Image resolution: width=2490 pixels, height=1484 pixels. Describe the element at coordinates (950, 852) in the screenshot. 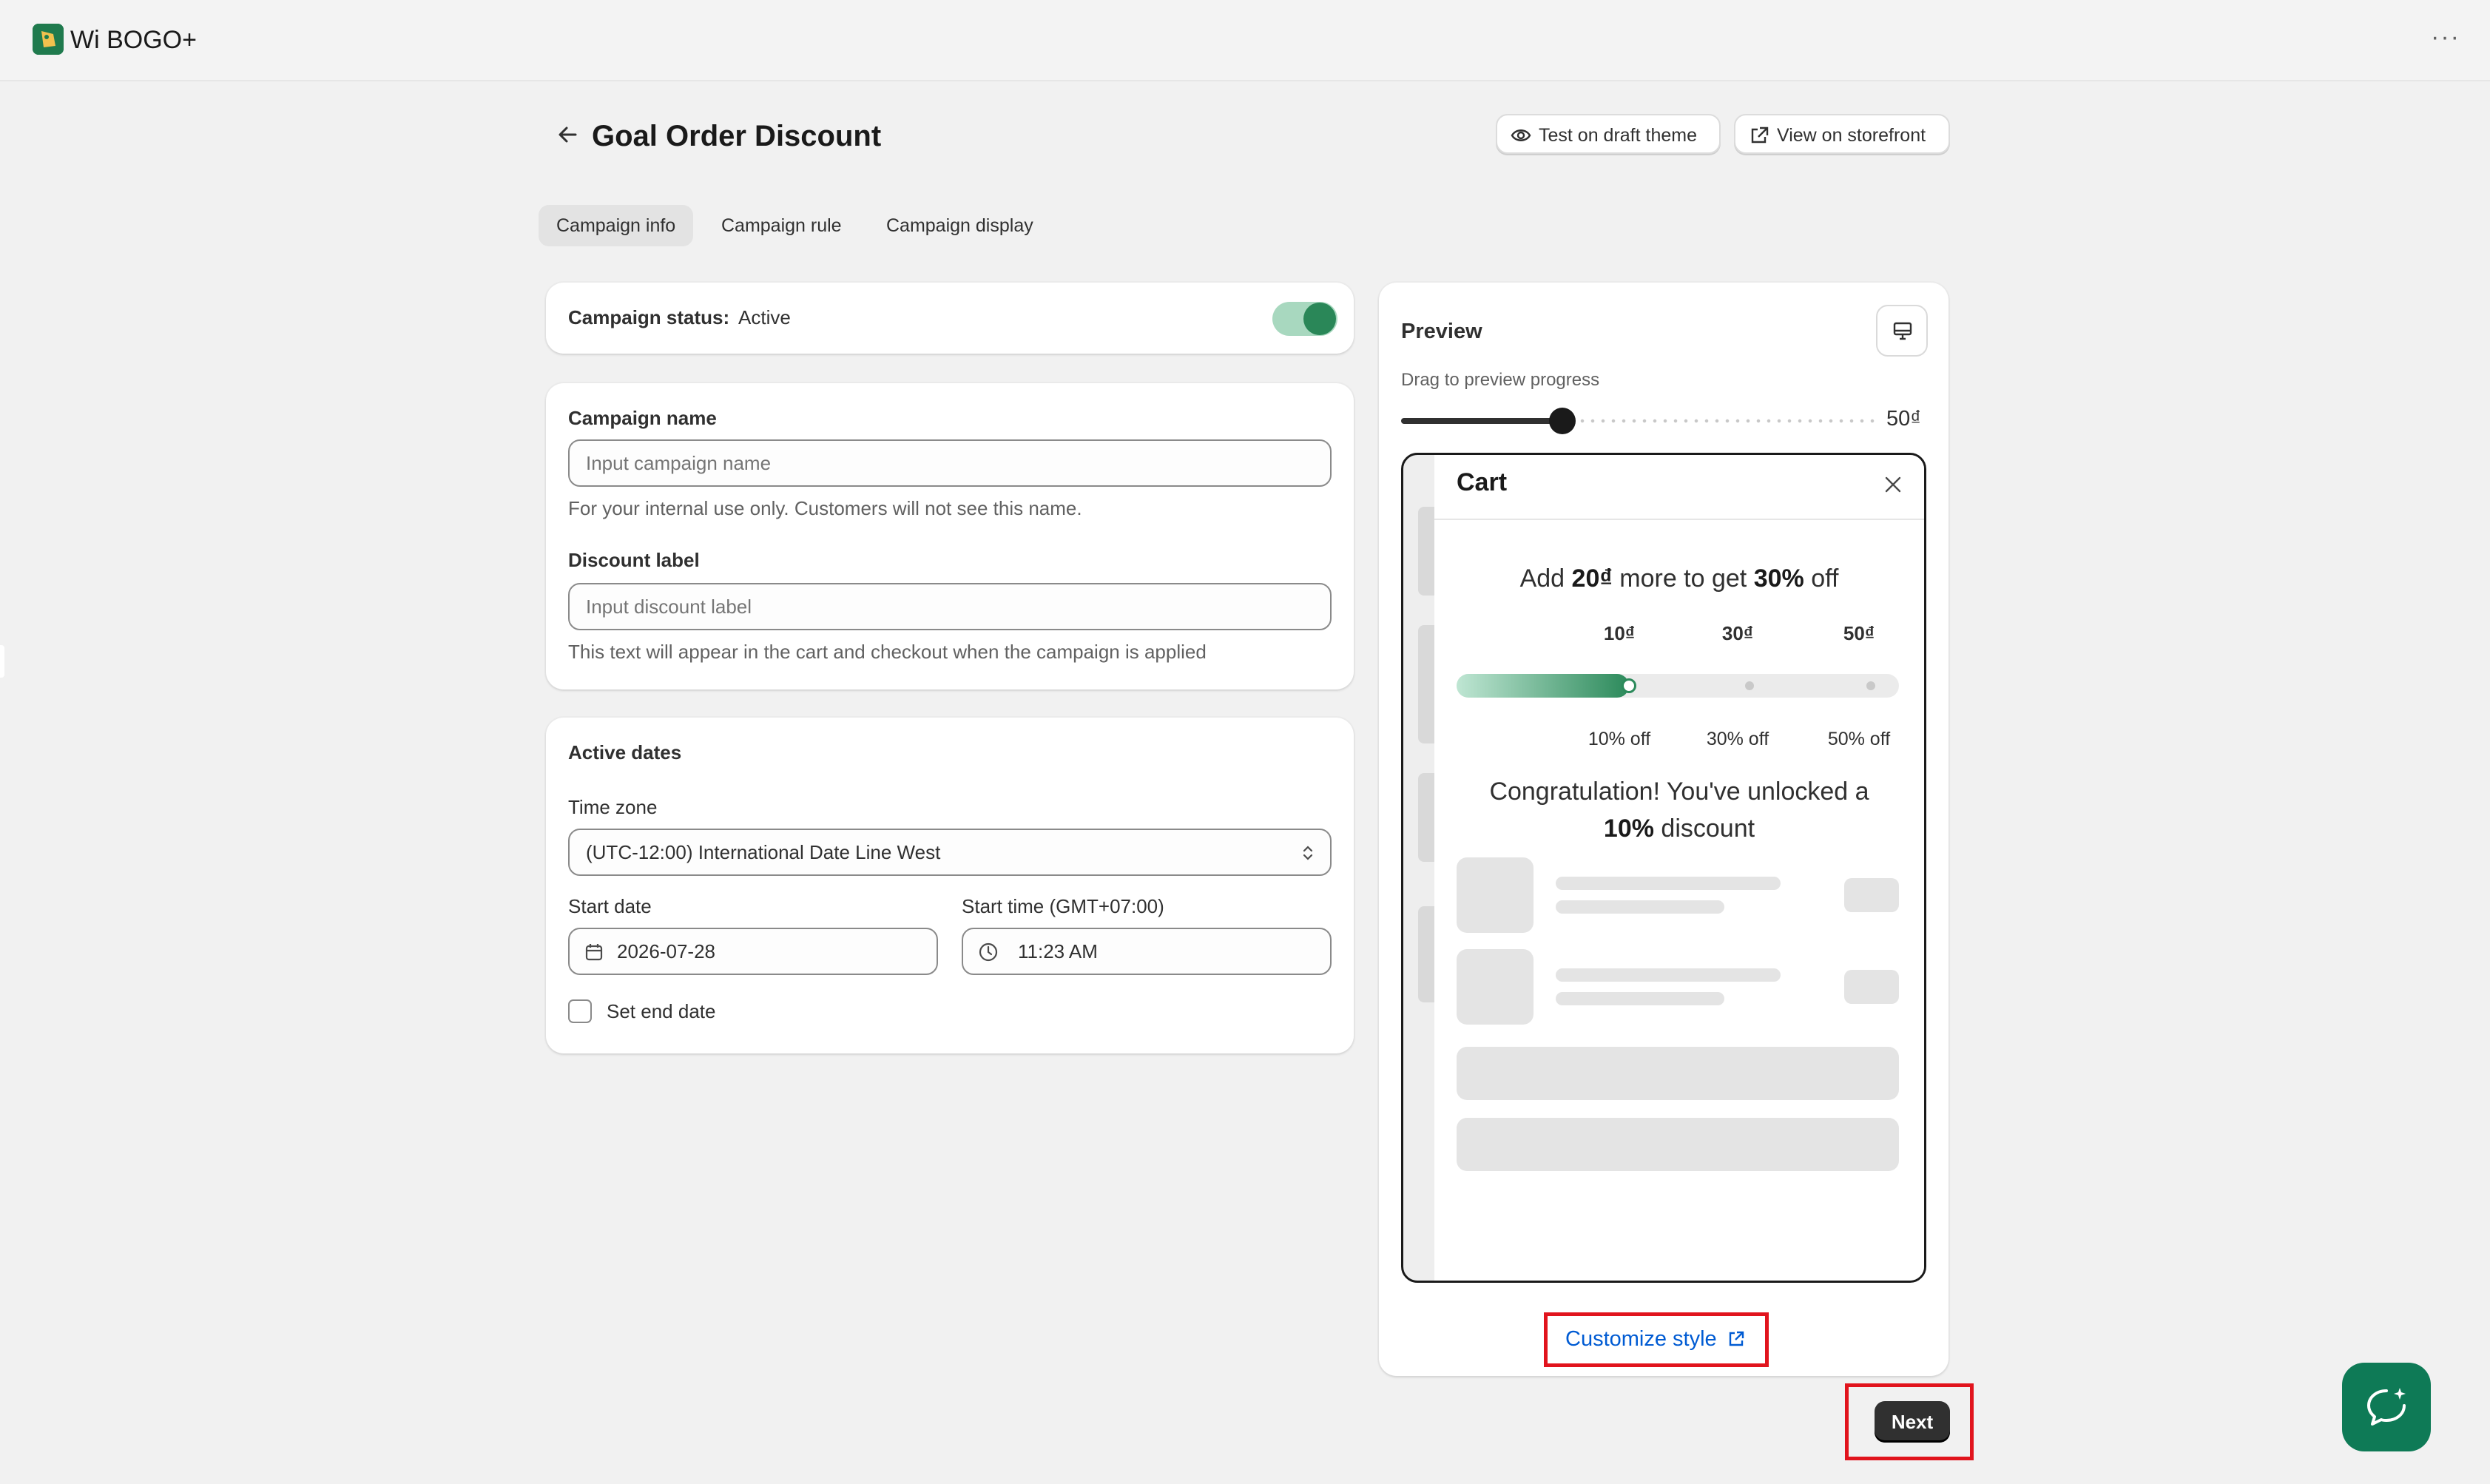

I see `timezone-select: (UTC-12:00) International Date Line West` at that location.